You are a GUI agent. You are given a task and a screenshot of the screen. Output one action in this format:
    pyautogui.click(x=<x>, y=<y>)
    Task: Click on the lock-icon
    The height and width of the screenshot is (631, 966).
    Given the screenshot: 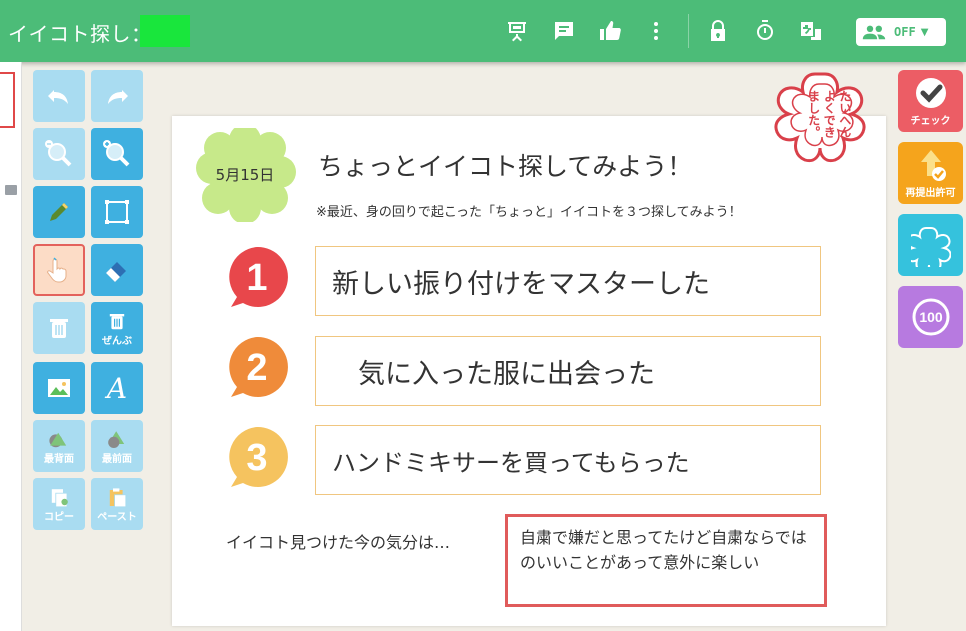 What is the action you would take?
    pyautogui.click(x=718, y=31)
    